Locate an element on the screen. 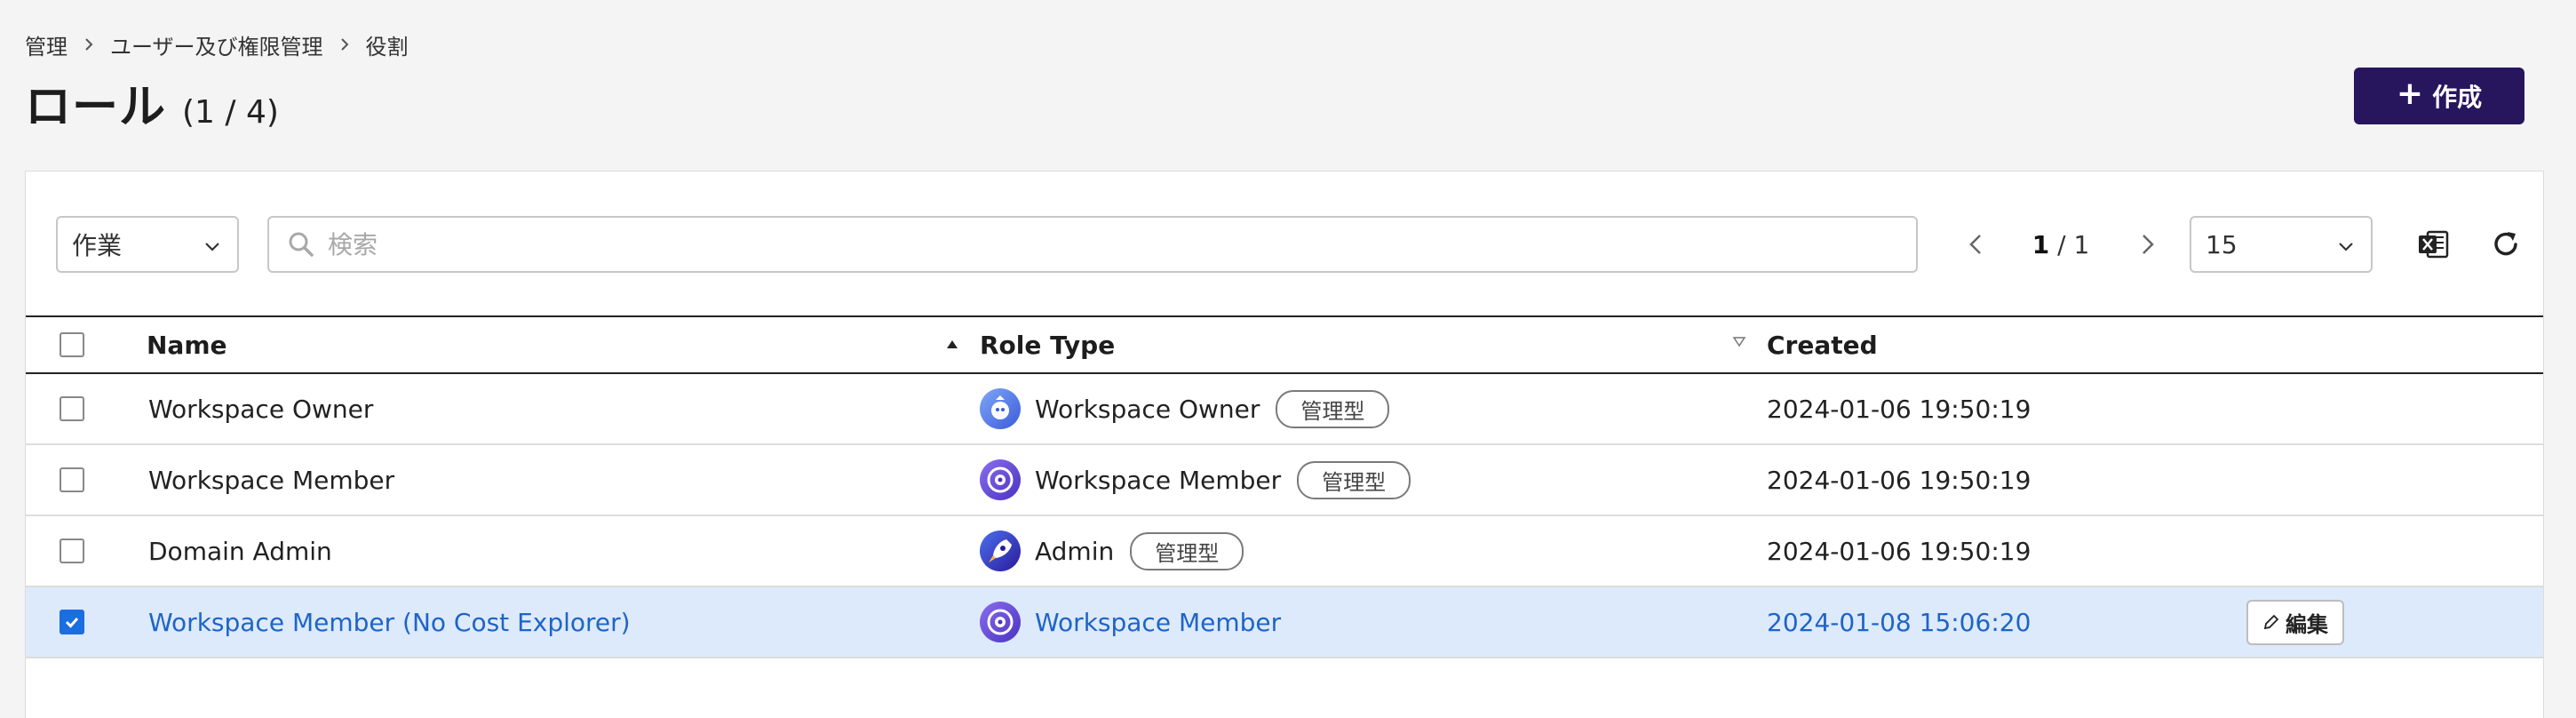 This screenshot has height=718, width=2576. search-box is located at coordinates (1092, 245).